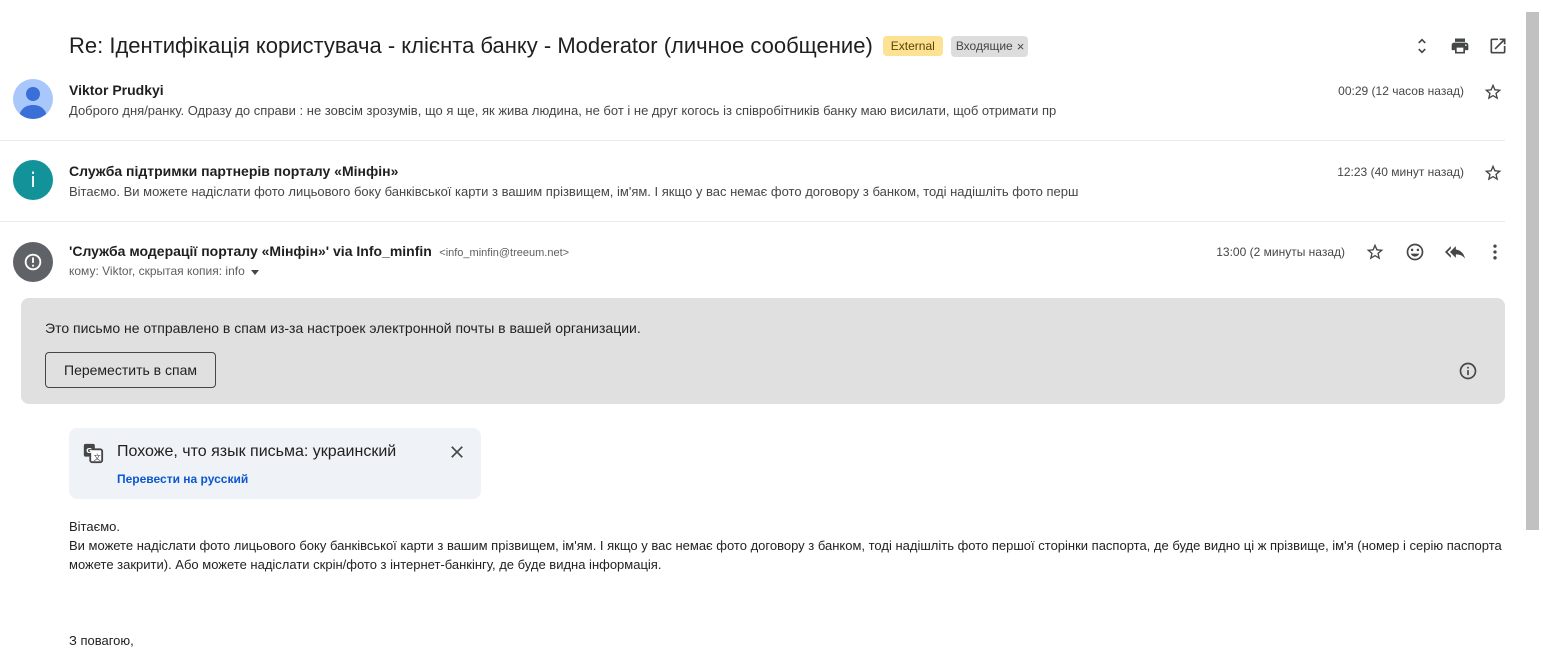 The height and width of the screenshot is (664, 1543). I want to click on thread-toolbar, so click(1460, 46).